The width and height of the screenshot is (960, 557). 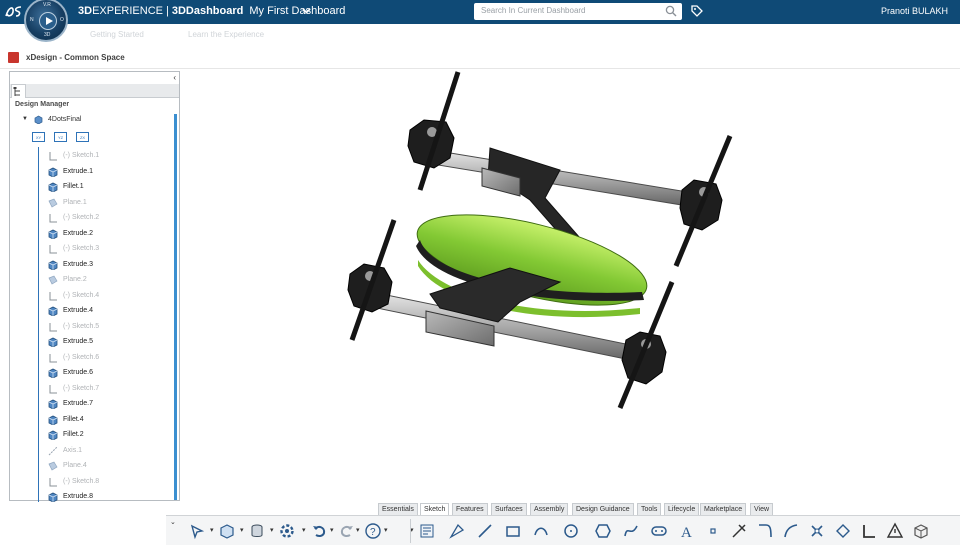 What do you see at coordinates (85, 11) in the screenshot?
I see `brand-3d: 3D` at bounding box center [85, 11].